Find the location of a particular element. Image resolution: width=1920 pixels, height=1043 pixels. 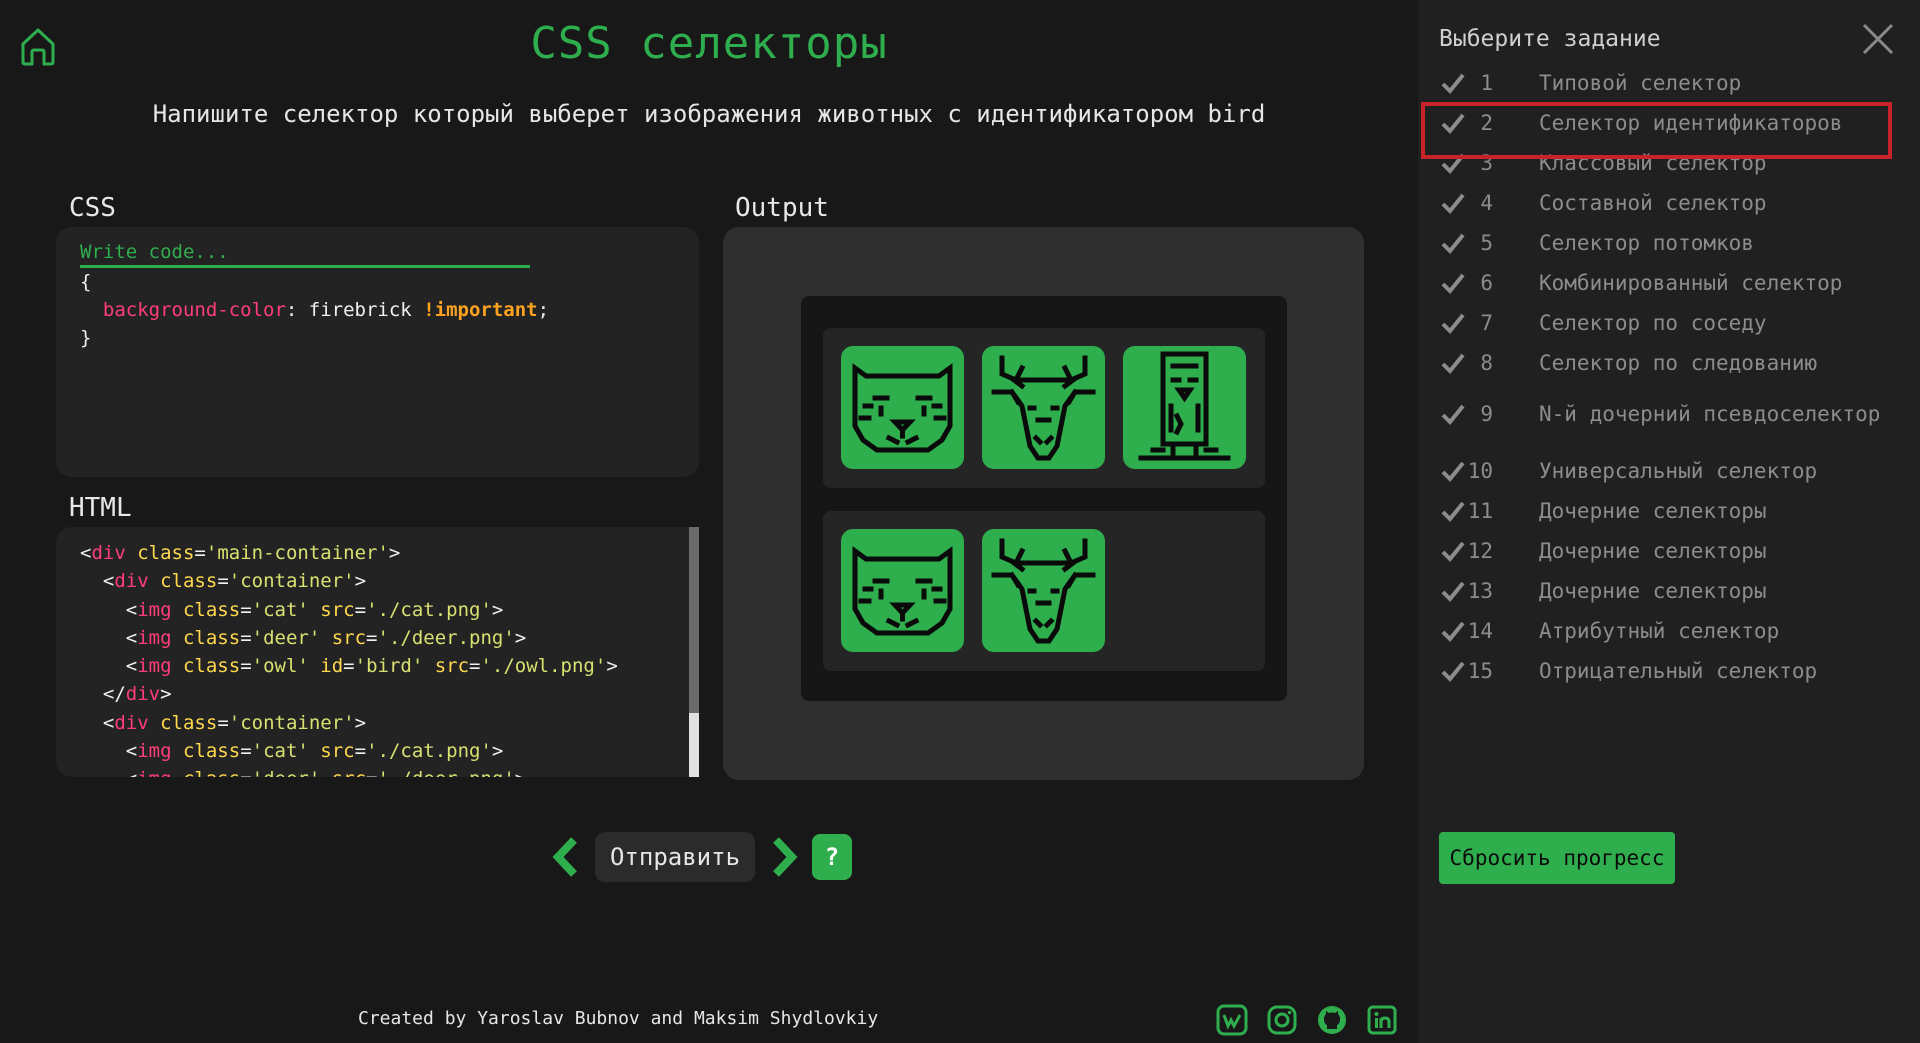

level-name: Универсальный селектор is located at coordinates (1678, 471).